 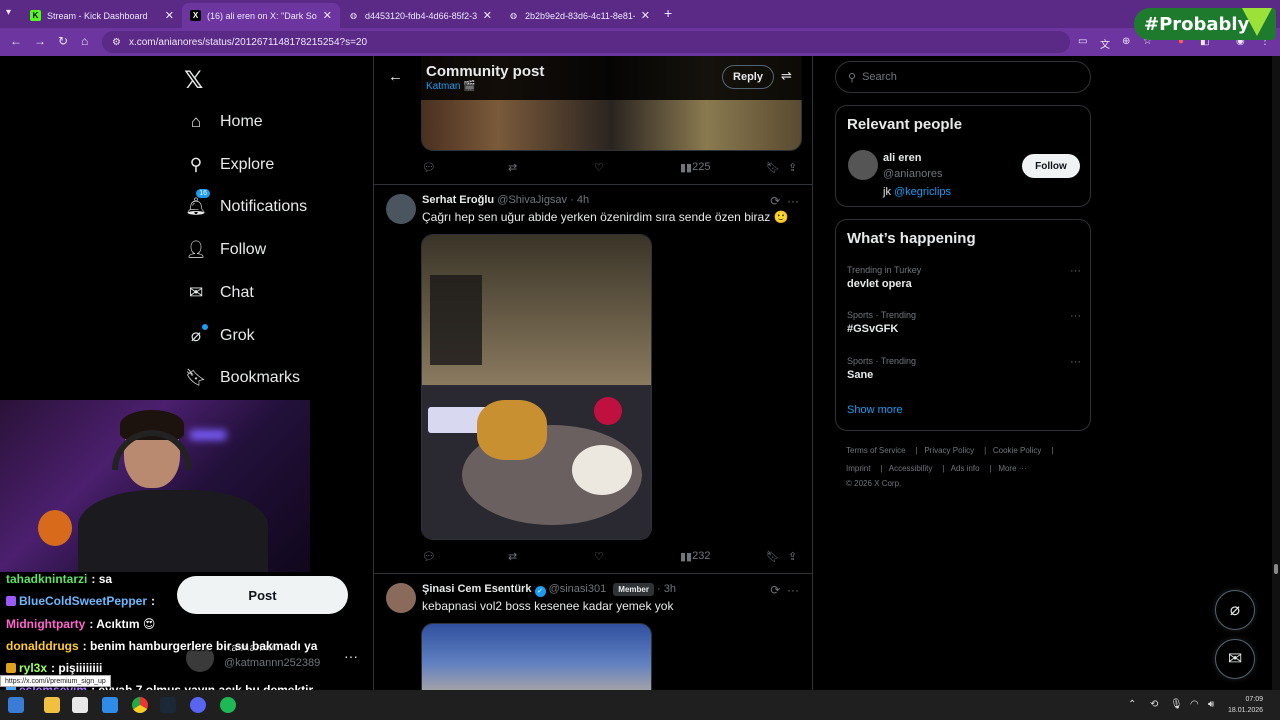 I want to click on nav-home: ⌂ Home, so click(x=224, y=122).